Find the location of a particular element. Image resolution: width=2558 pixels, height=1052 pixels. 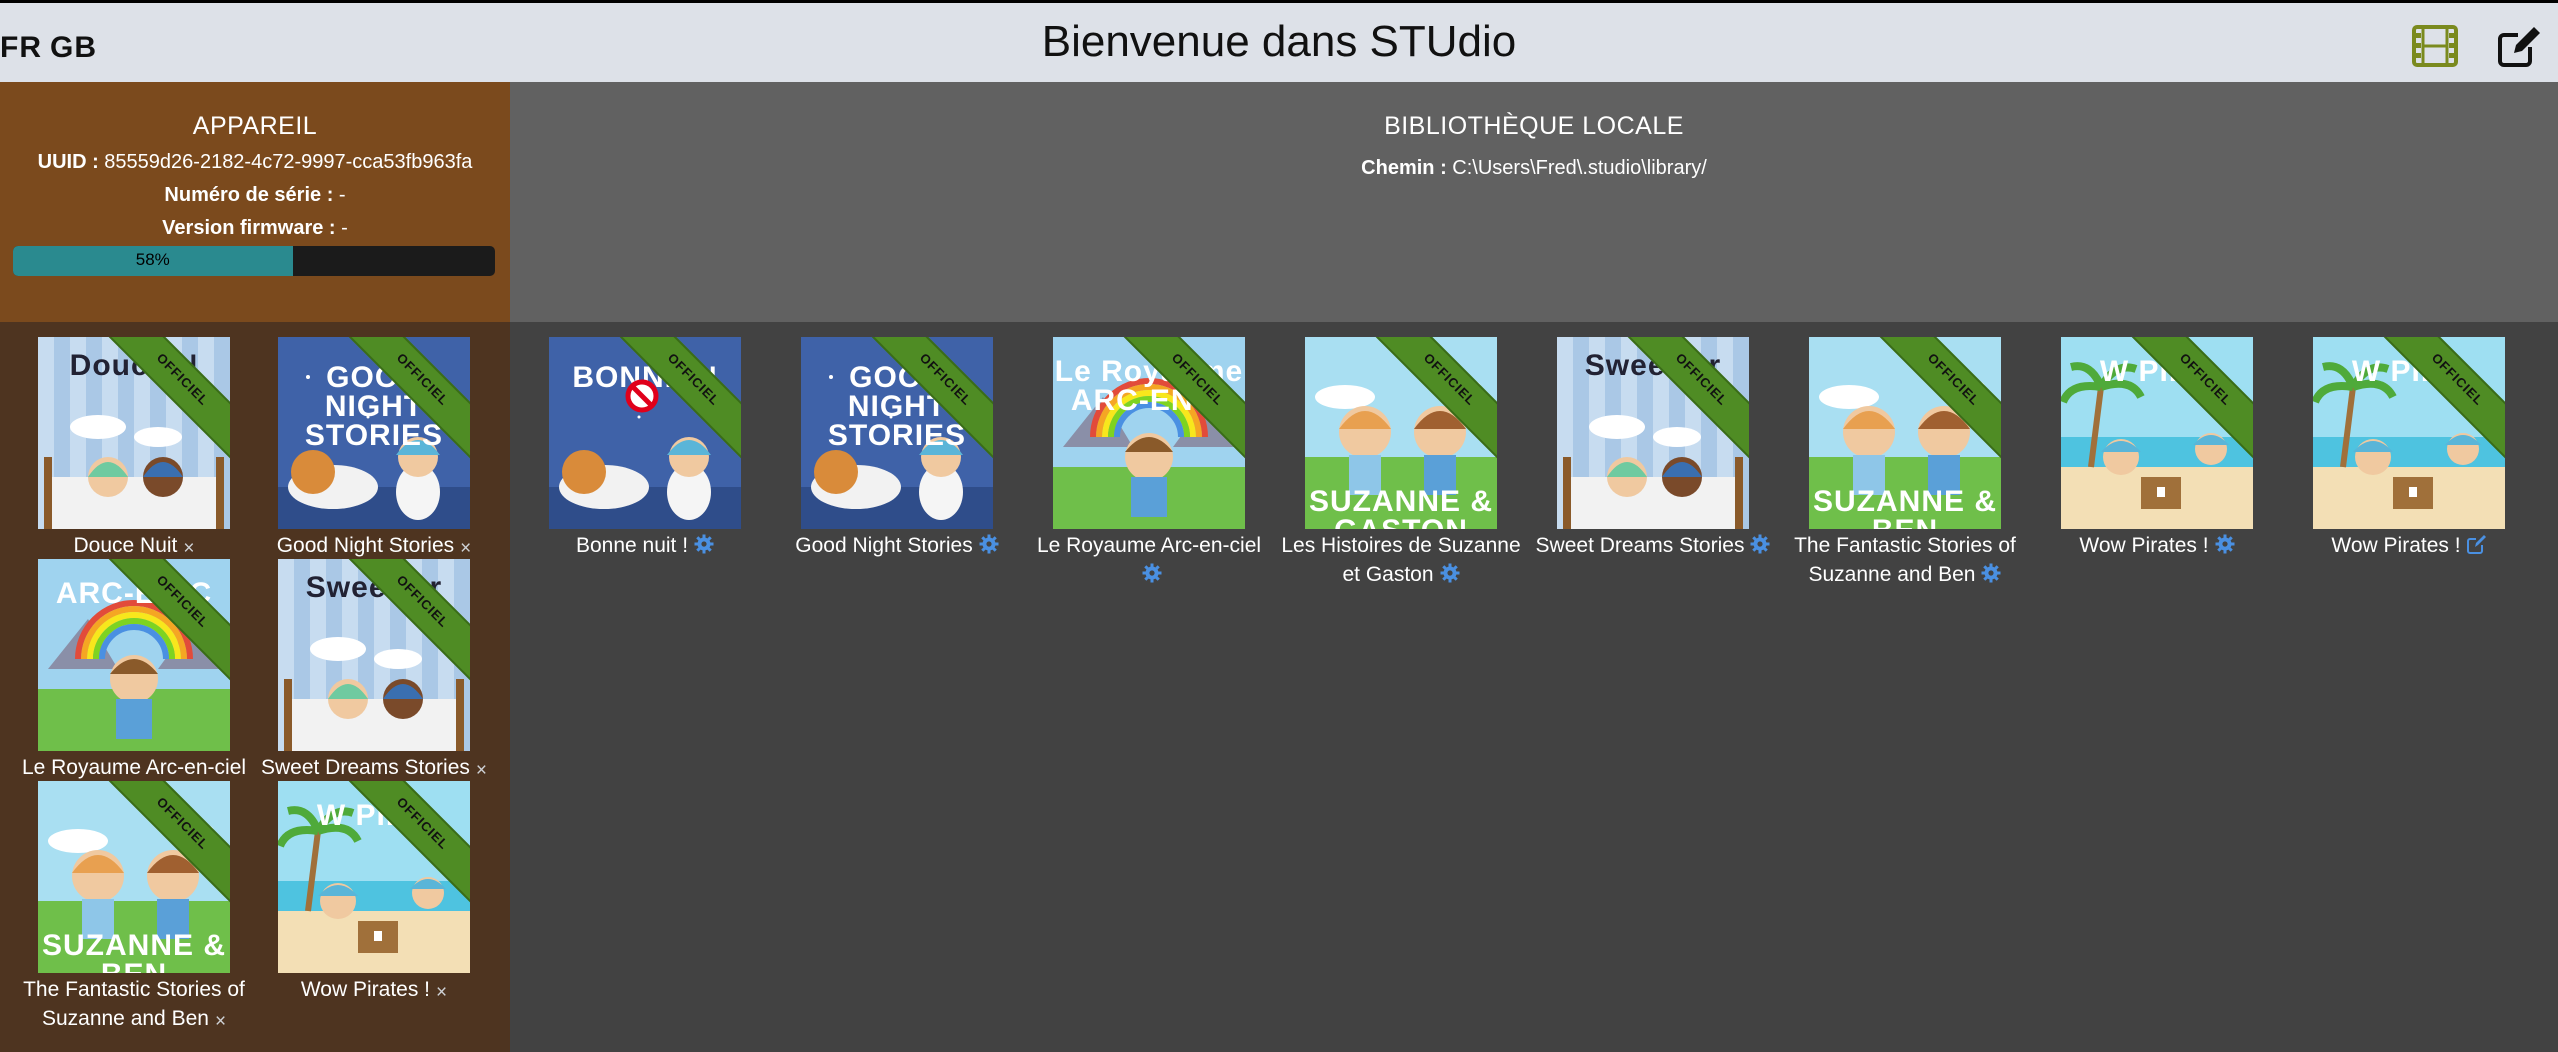

film-icon is located at coordinates (2435, 46).